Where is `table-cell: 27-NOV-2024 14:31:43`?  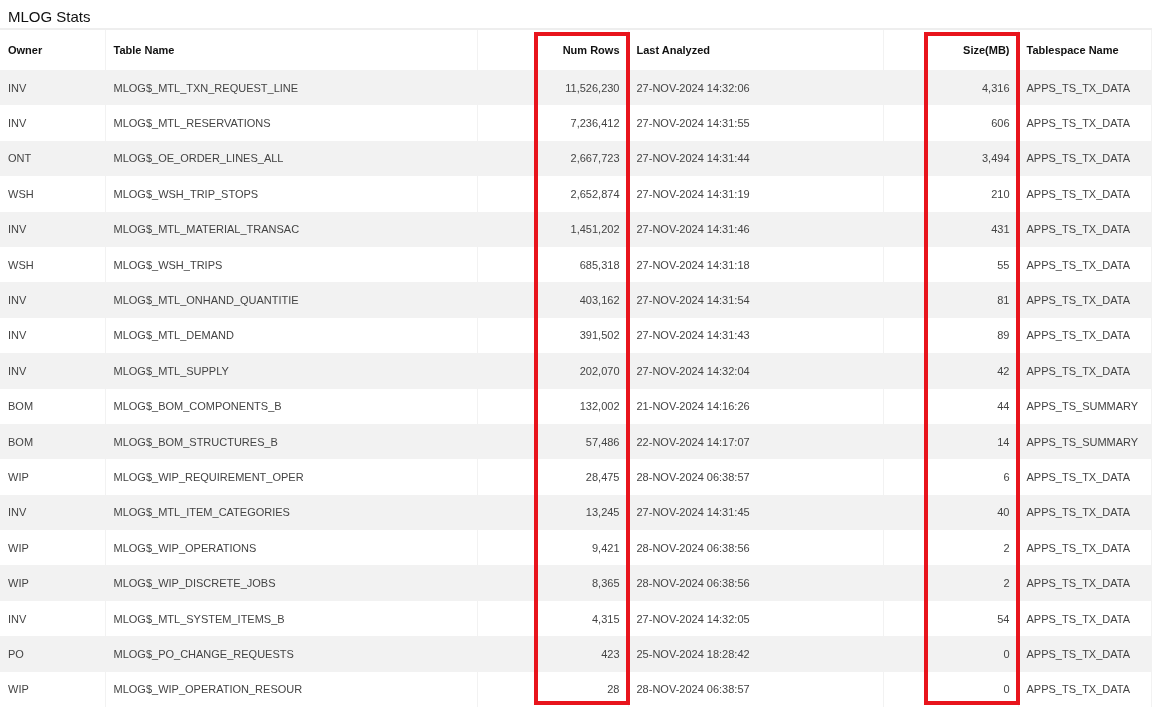
table-cell: 27-NOV-2024 14:31:43 is located at coordinates (755, 335).